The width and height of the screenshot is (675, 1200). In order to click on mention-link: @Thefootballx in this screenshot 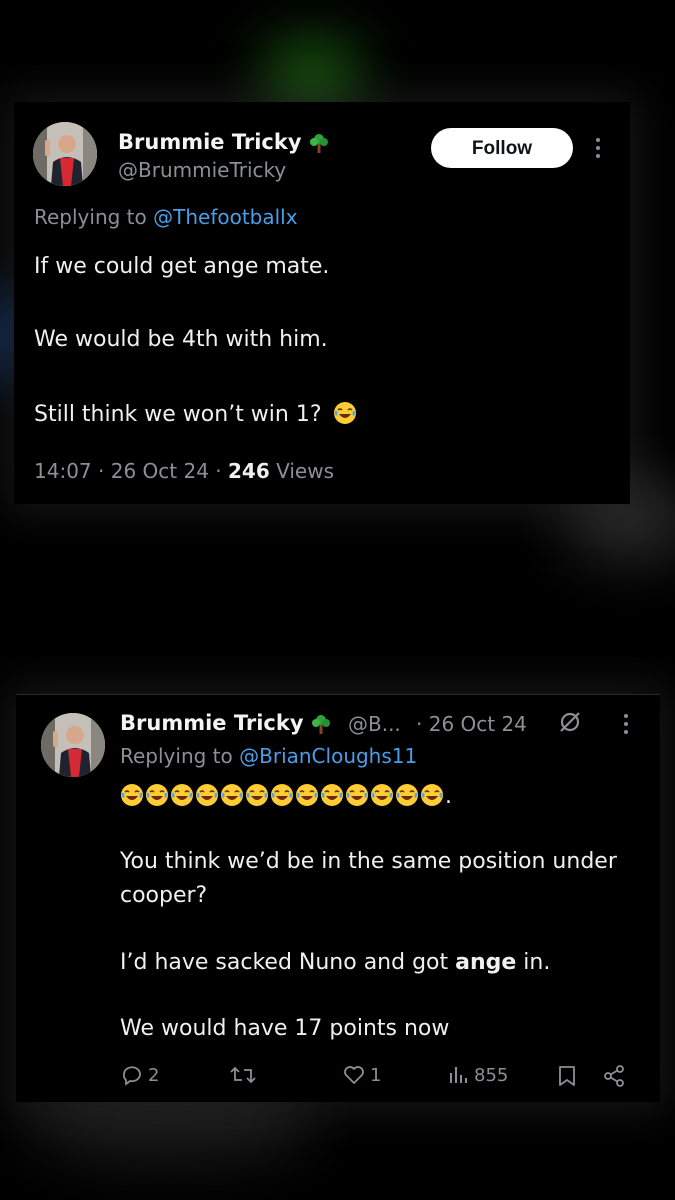, I will do `click(225, 217)`.